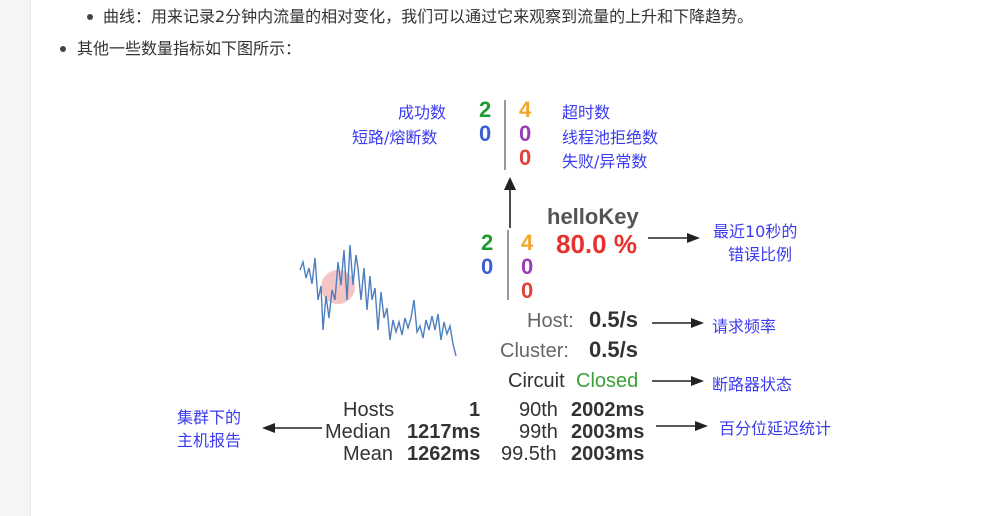 This screenshot has height=516, width=987. I want to click on mean-value: 1262ms, so click(444, 454).